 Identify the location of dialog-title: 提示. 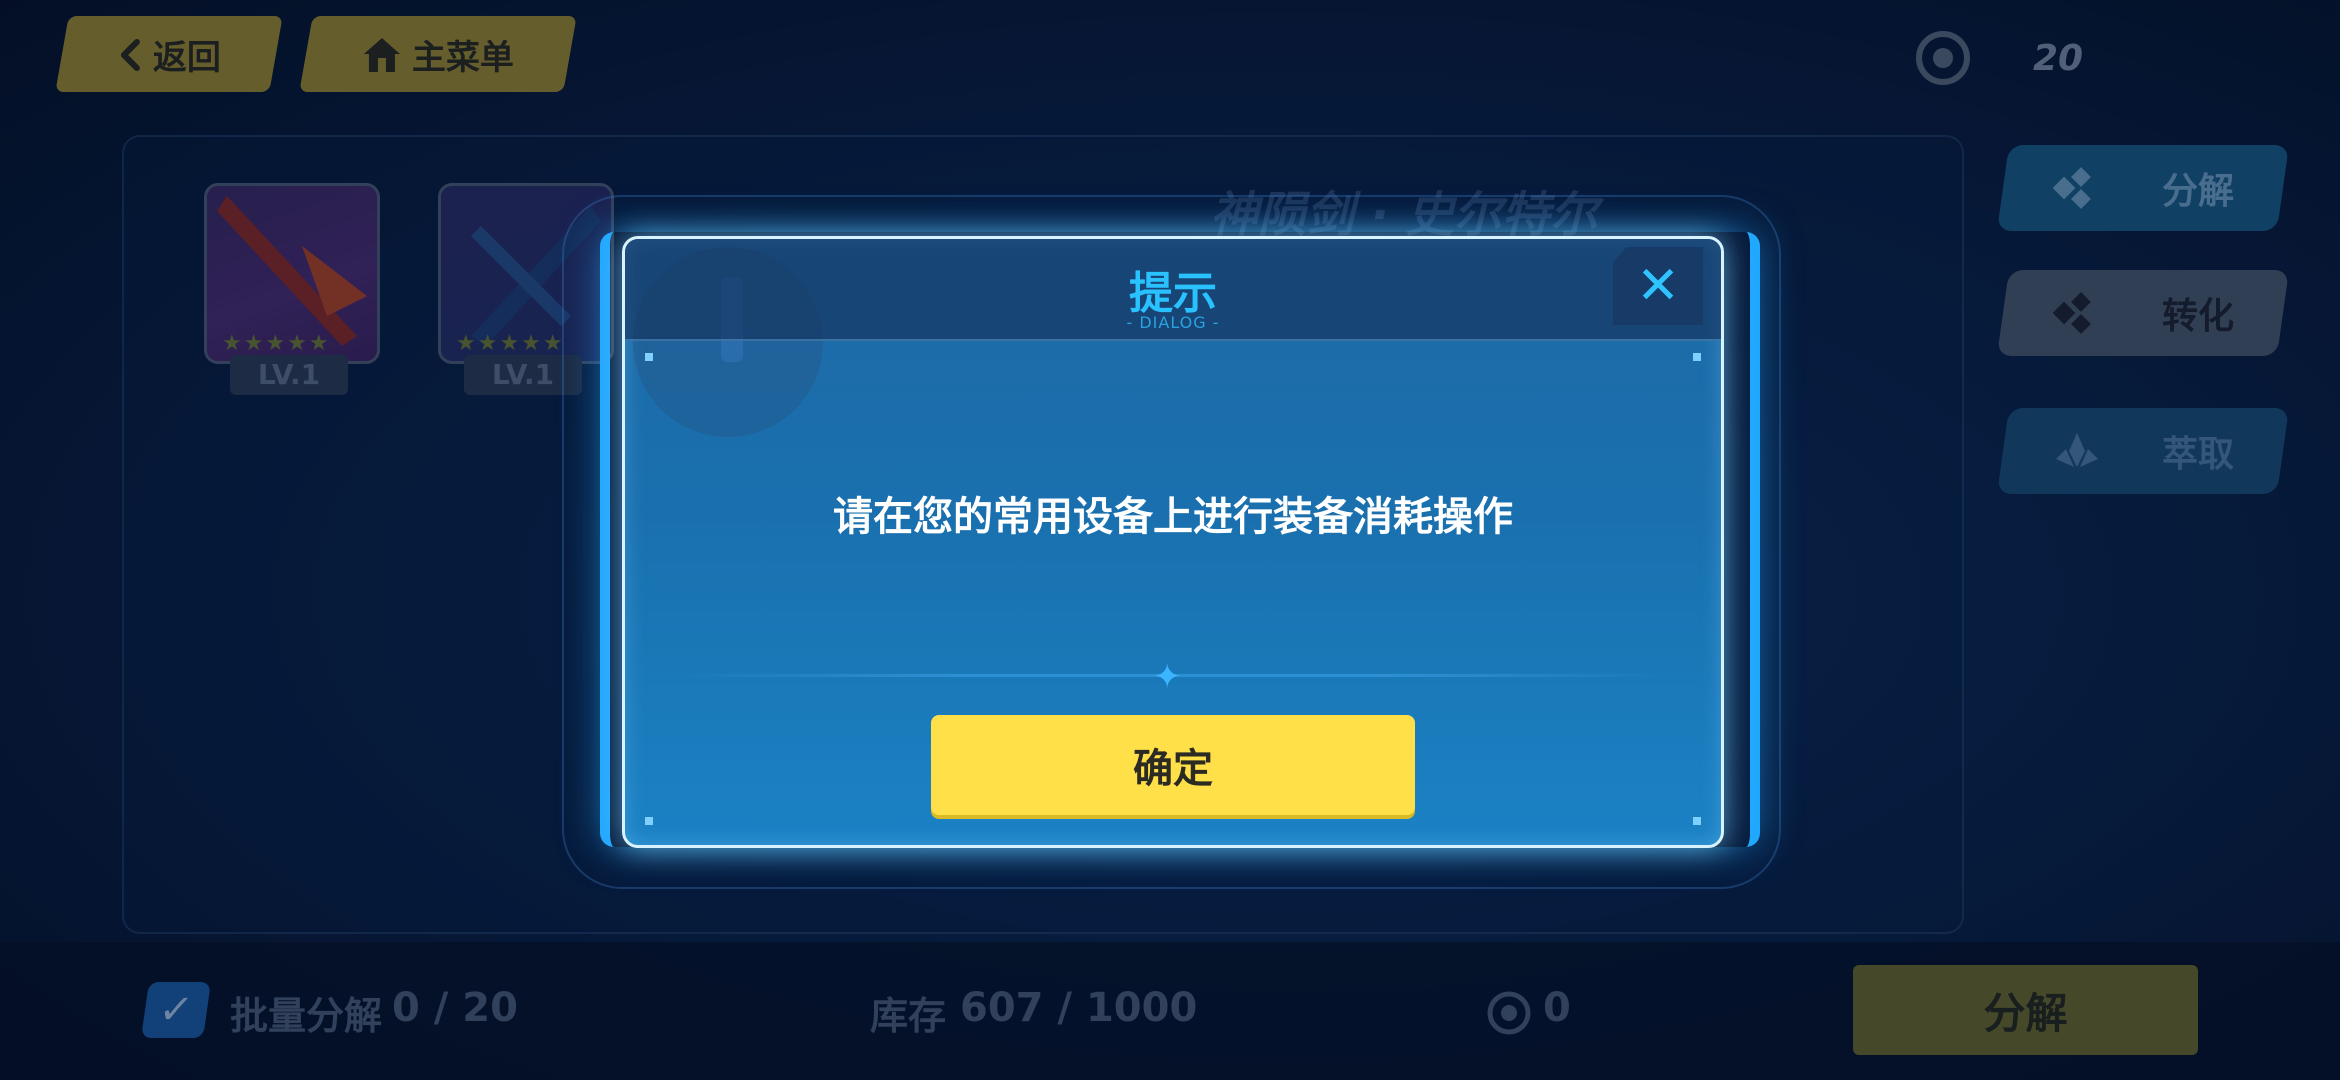
(1173, 293).